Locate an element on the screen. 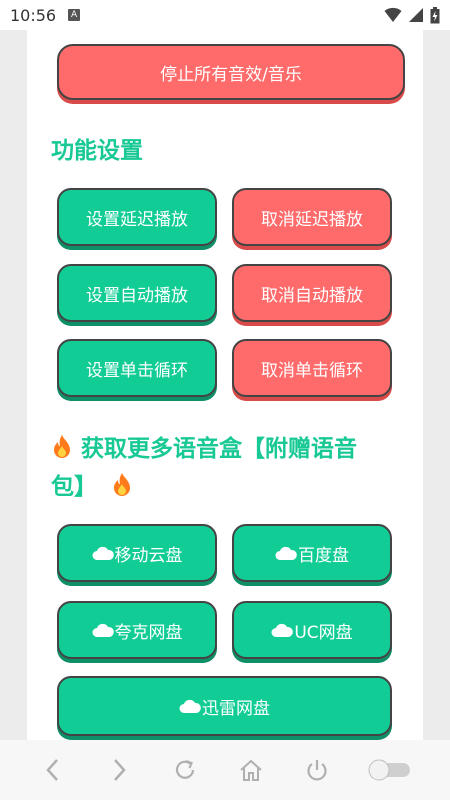  quark-pan-button: 夸克网盘 is located at coordinates (137, 630).